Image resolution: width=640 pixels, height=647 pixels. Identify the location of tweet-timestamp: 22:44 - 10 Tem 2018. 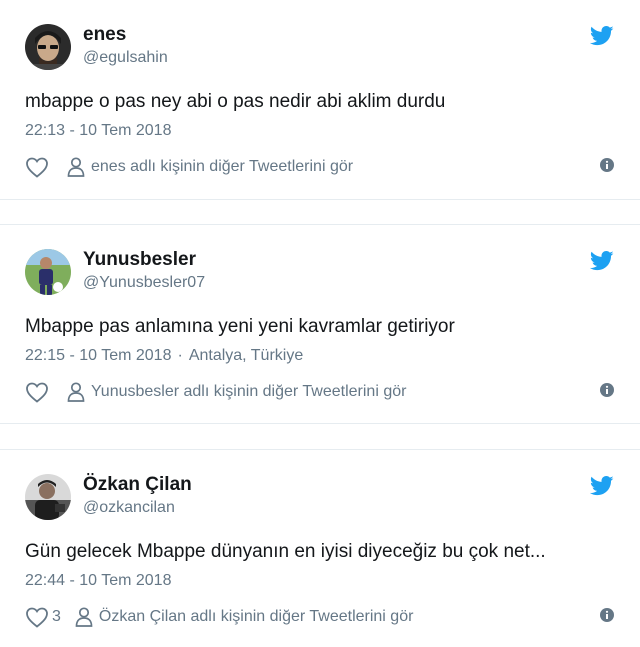
(98, 580).